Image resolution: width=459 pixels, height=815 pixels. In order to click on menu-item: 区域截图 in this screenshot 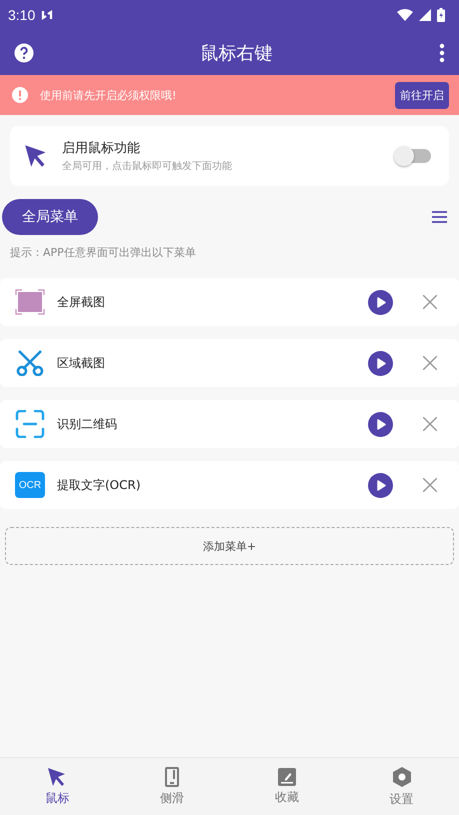, I will do `click(229, 363)`.